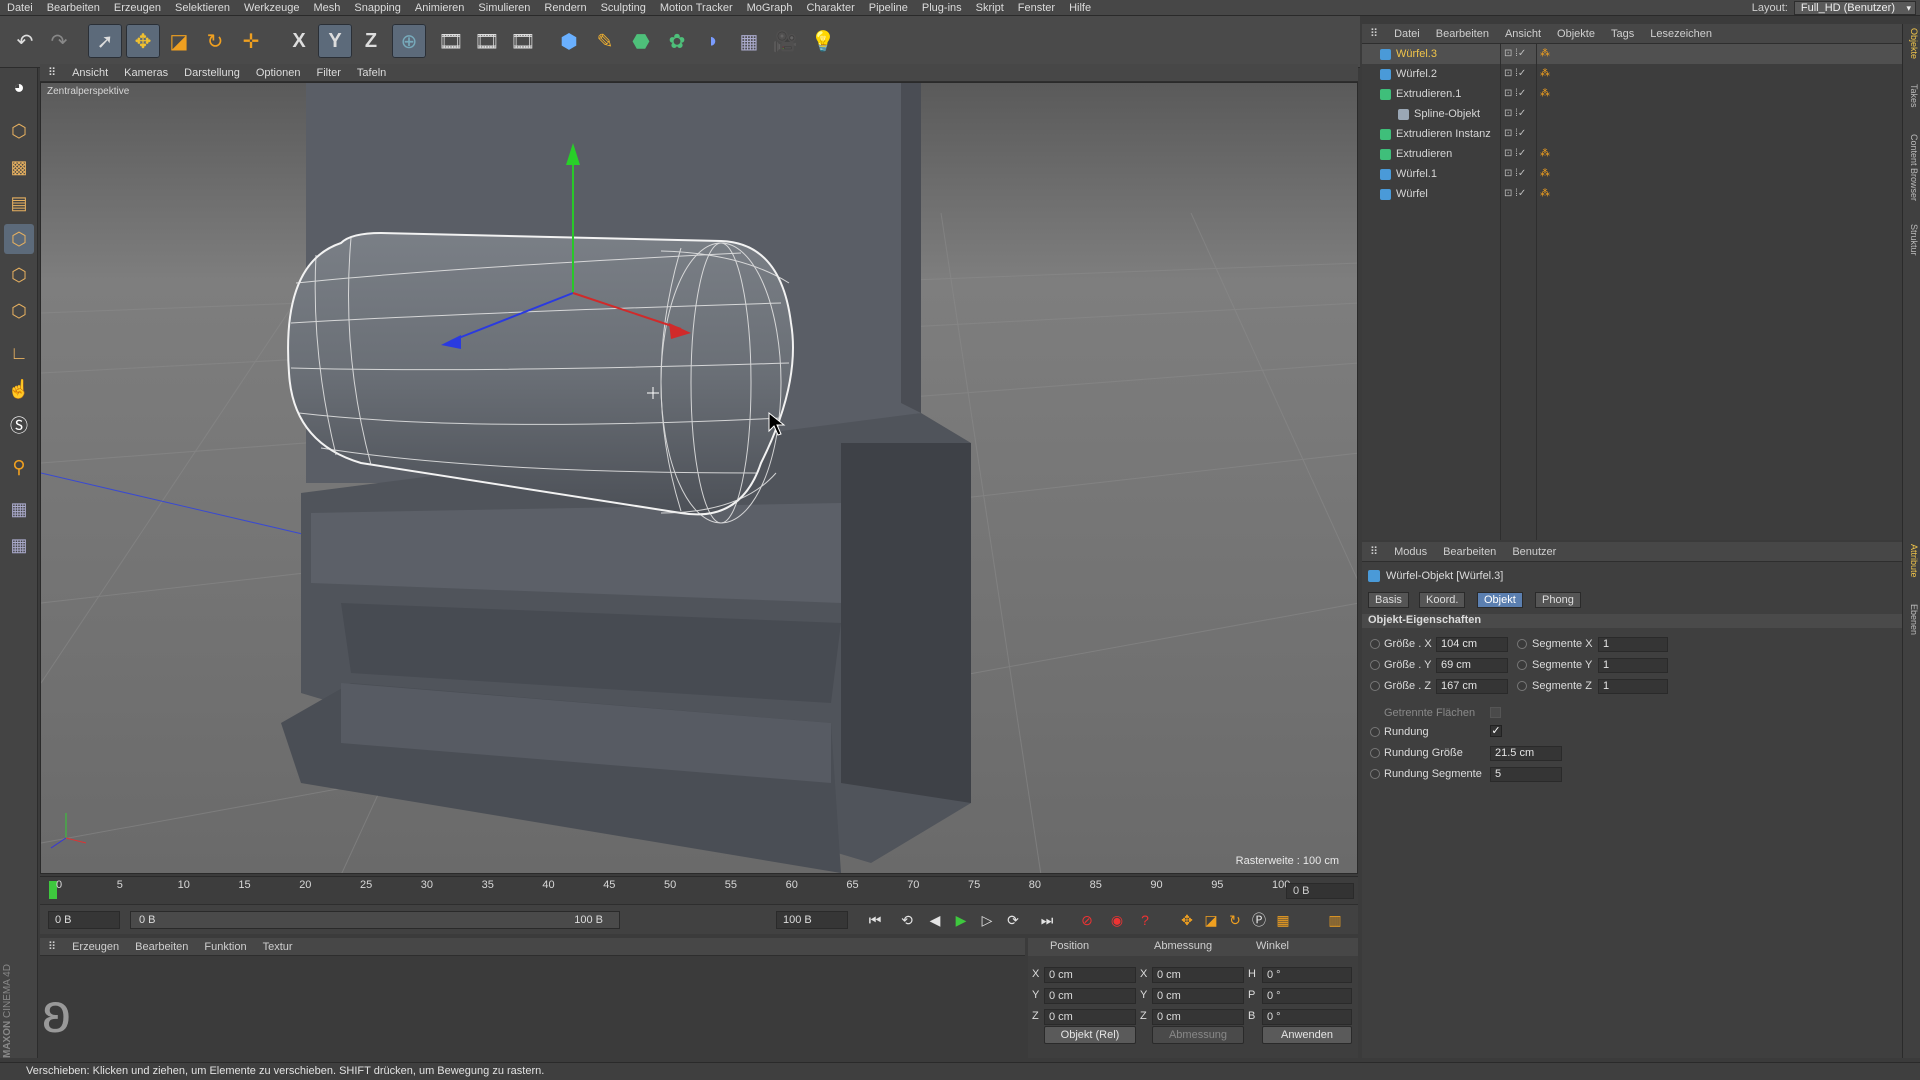 This screenshot has height=1080, width=1920. I want to click on coordinate-mode-dropdown: Objekt (Rel), so click(1090, 1035).